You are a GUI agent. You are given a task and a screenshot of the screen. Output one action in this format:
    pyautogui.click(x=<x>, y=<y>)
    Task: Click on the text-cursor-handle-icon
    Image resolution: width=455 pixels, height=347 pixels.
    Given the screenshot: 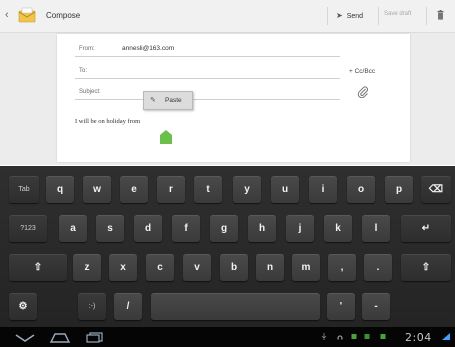 What is the action you would take?
    pyautogui.click(x=166, y=137)
    